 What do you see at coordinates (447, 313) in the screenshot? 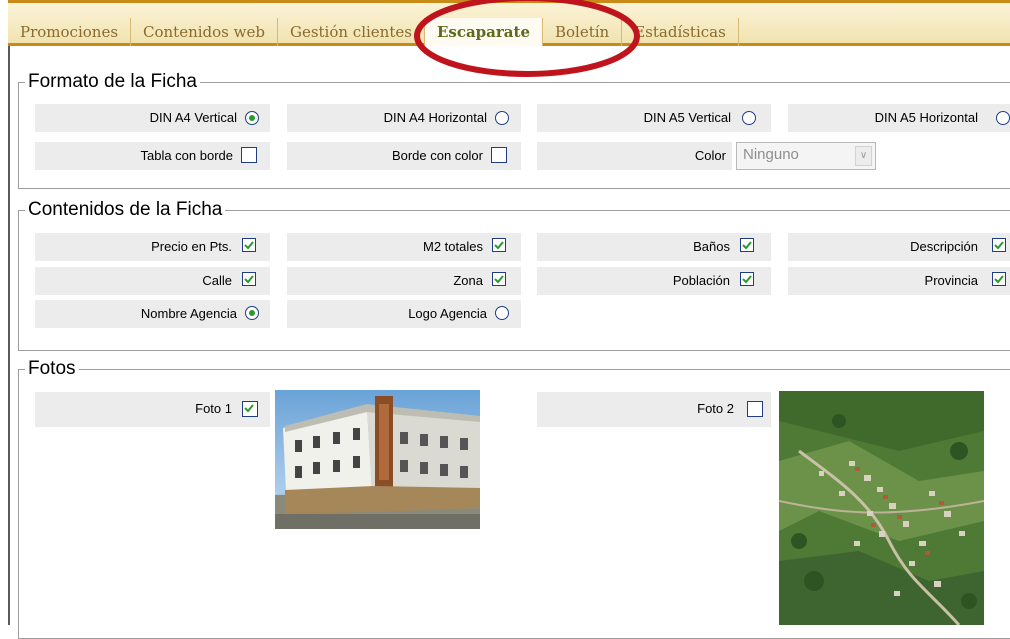
I see `logo-agencia-label: Logo Agencia` at bounding box center [447, 313].